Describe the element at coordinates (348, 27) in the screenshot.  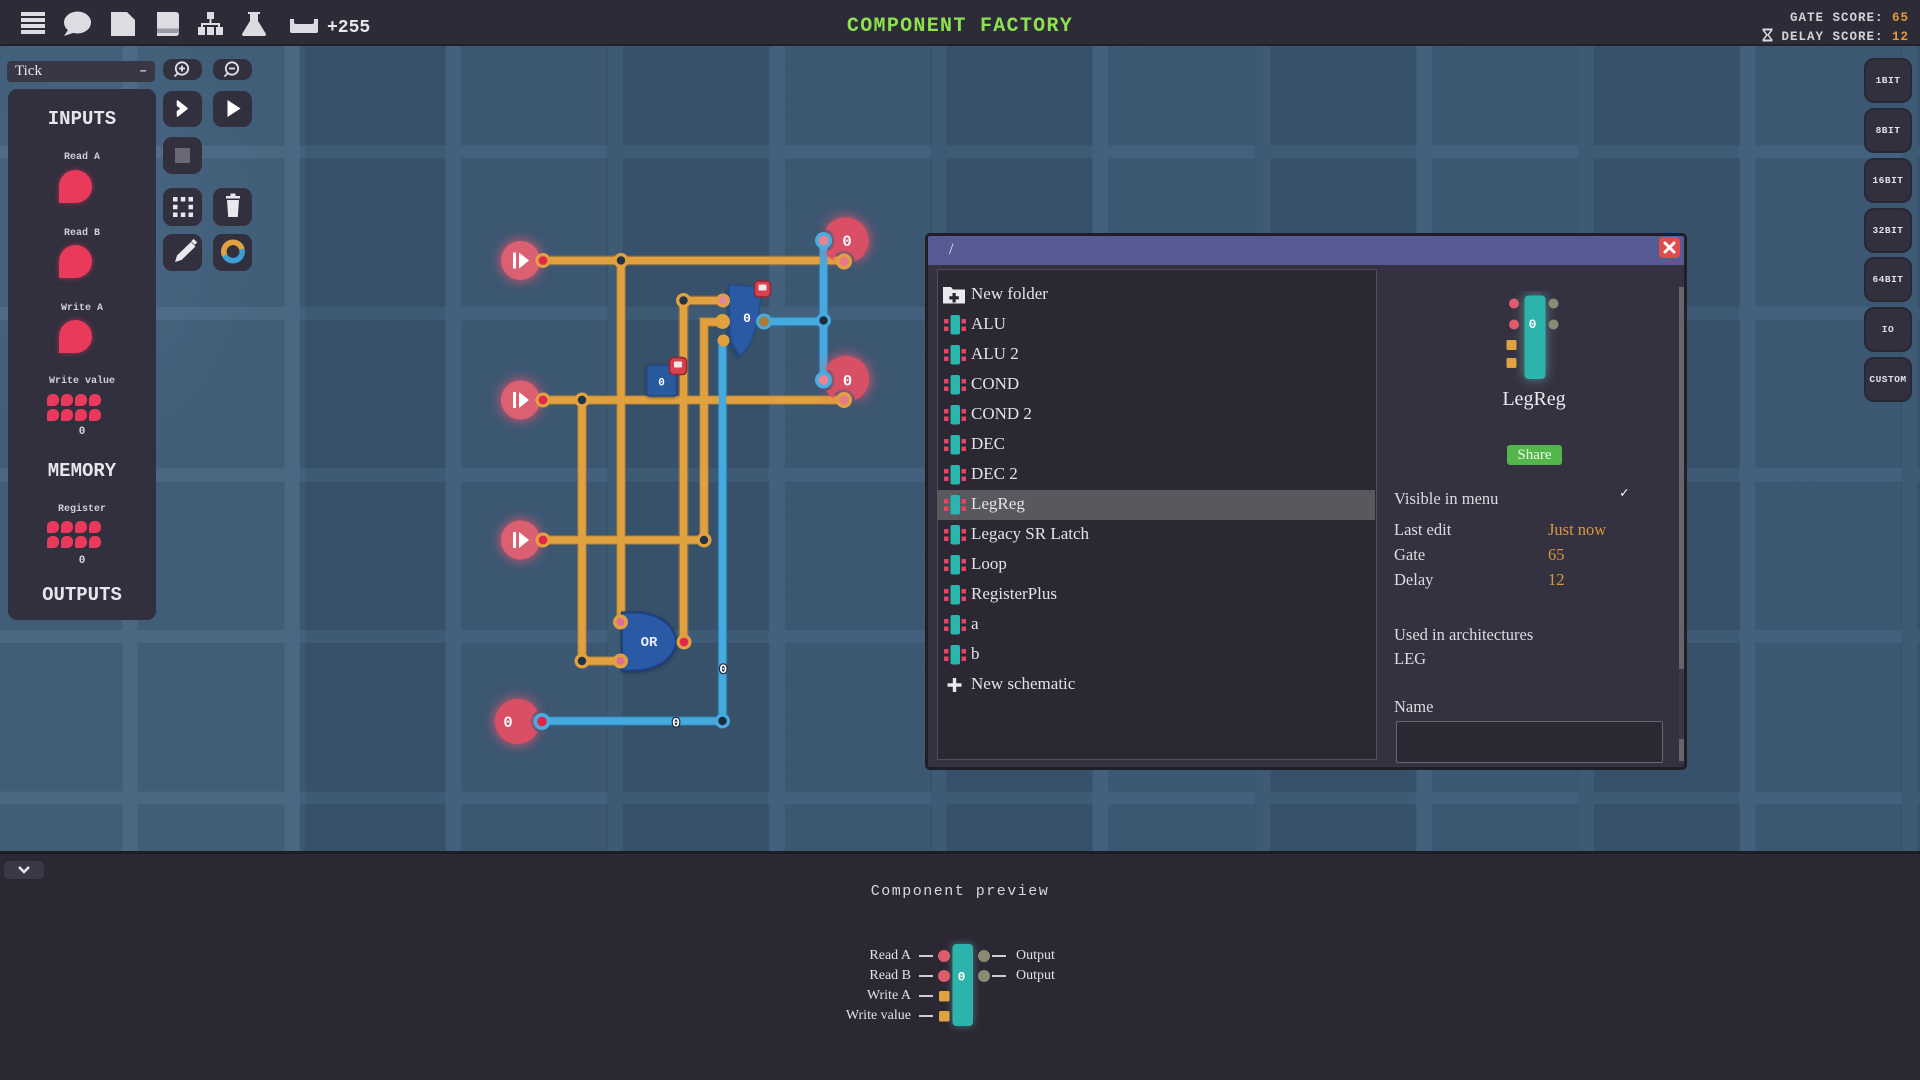
I see `svg-text: +255` at that location.